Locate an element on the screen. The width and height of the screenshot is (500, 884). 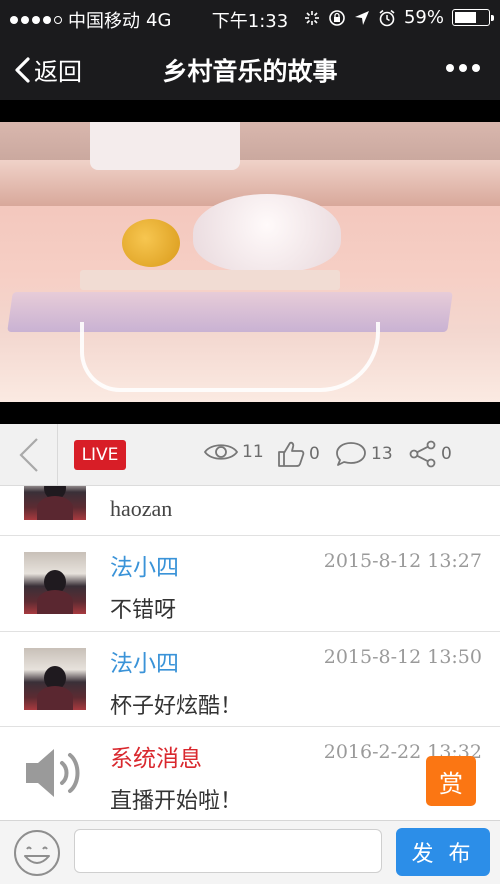
comment-button: 13 is located at coordinates (363, 454).